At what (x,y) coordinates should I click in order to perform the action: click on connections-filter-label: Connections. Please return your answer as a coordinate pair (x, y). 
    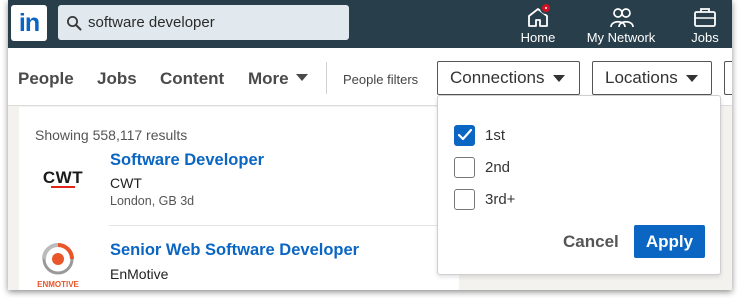
    Looking at the image, I should click on (497, 77).